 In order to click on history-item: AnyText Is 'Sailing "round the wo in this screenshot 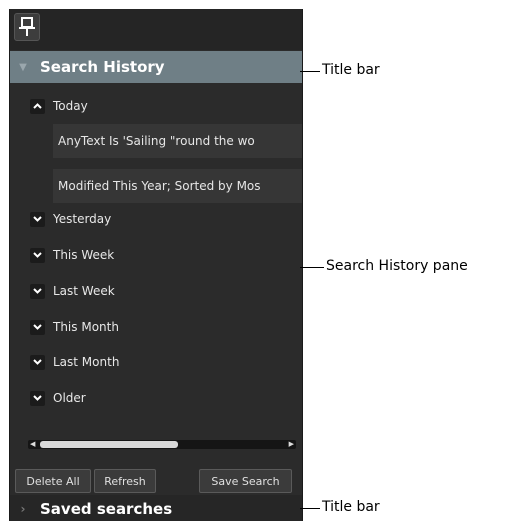, I will do `click(177, 141)`.